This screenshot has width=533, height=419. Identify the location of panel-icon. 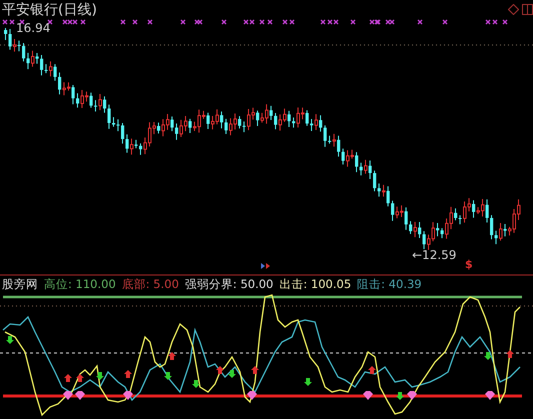
(527, 9).